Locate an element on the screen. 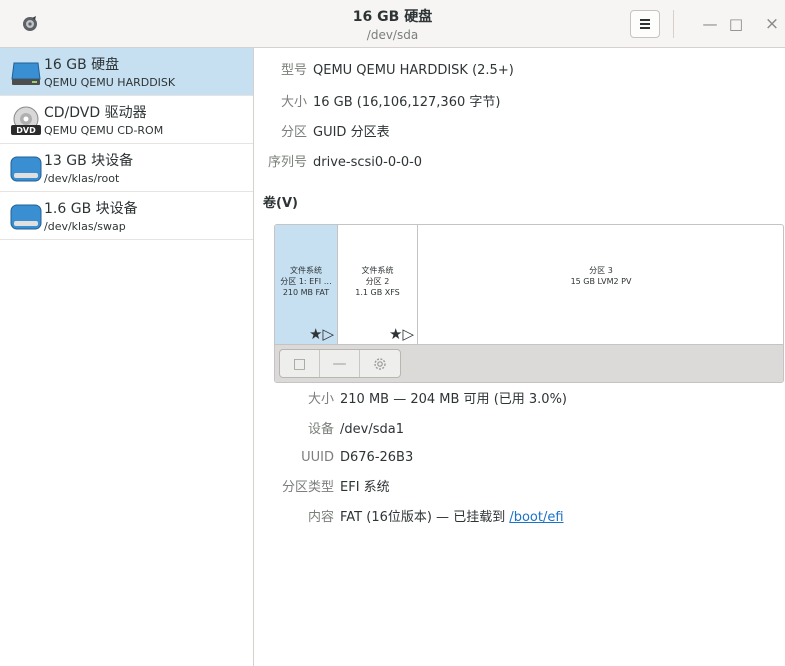 The width and height of the screenshot is (785, 666). partition-size-row: 大小 210 MB — 204 MB 可用 (已用 3.0%) is located at coordinates (411, 400).